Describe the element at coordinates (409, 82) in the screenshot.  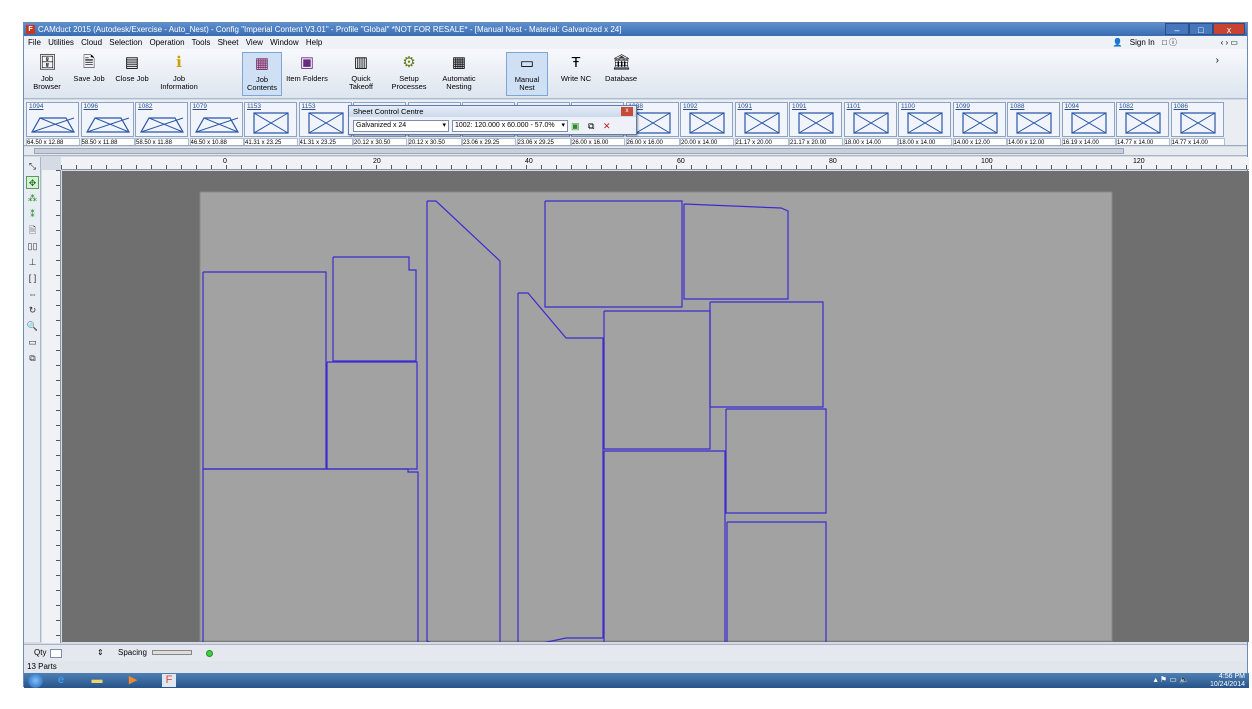
I see `setup-processes-label: Setup Processes` at that location.